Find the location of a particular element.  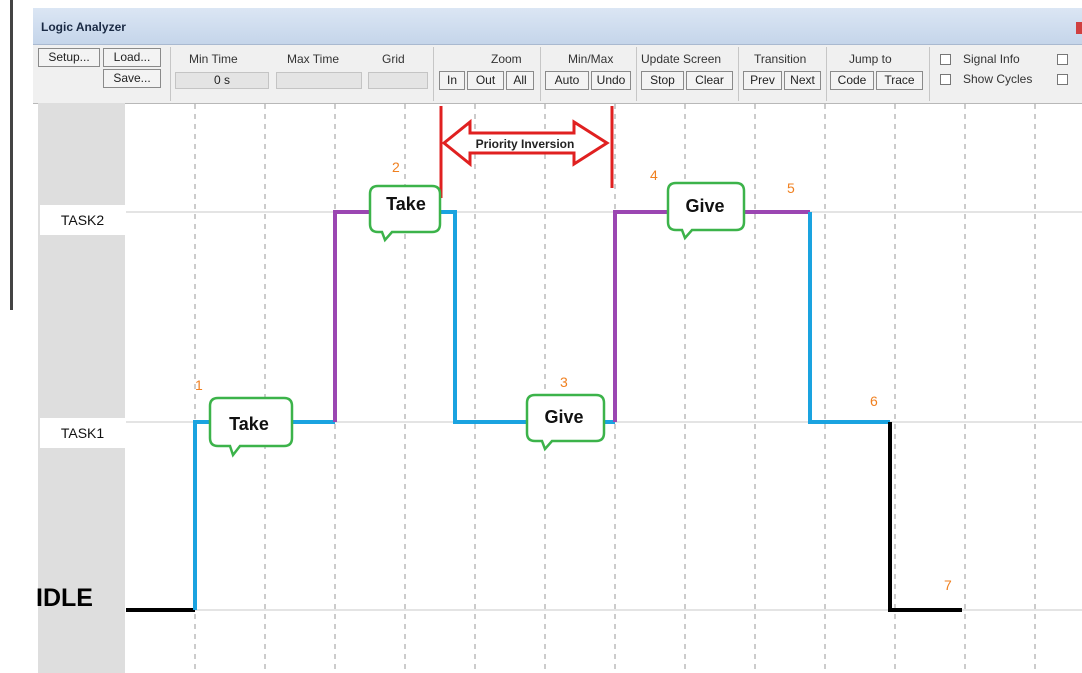

marker-5: 5 is located at coordinates (791, 188).